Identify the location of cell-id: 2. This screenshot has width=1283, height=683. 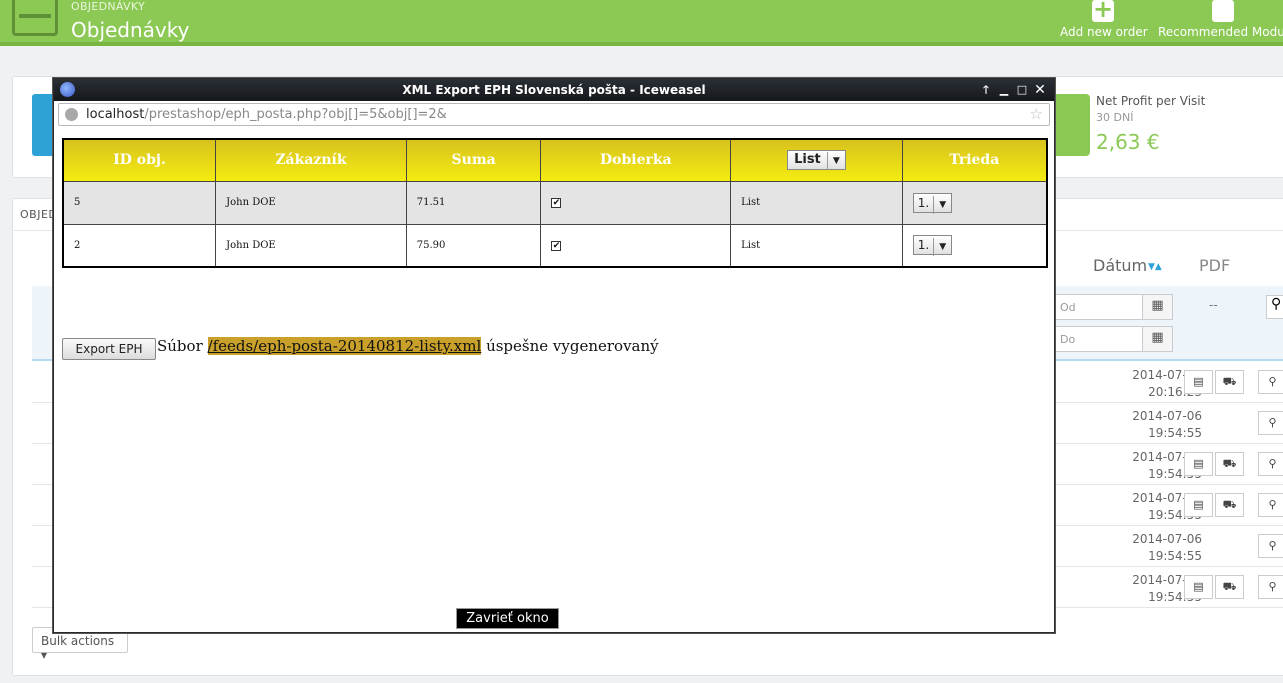
(139, 245).